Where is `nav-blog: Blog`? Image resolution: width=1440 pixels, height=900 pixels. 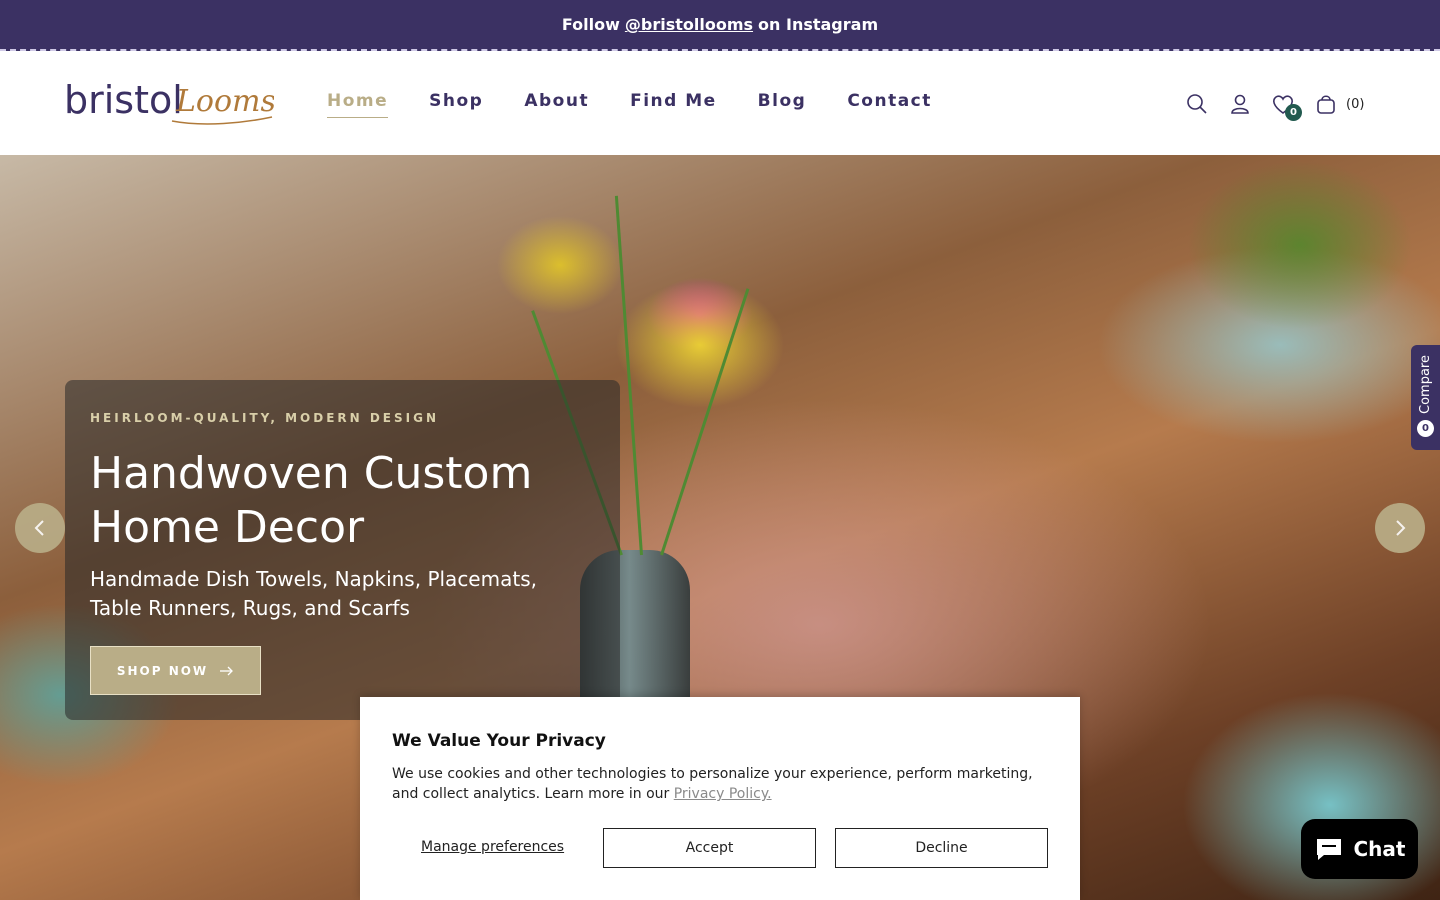 nav-blog: Blog is located at coordinates (782, 104).